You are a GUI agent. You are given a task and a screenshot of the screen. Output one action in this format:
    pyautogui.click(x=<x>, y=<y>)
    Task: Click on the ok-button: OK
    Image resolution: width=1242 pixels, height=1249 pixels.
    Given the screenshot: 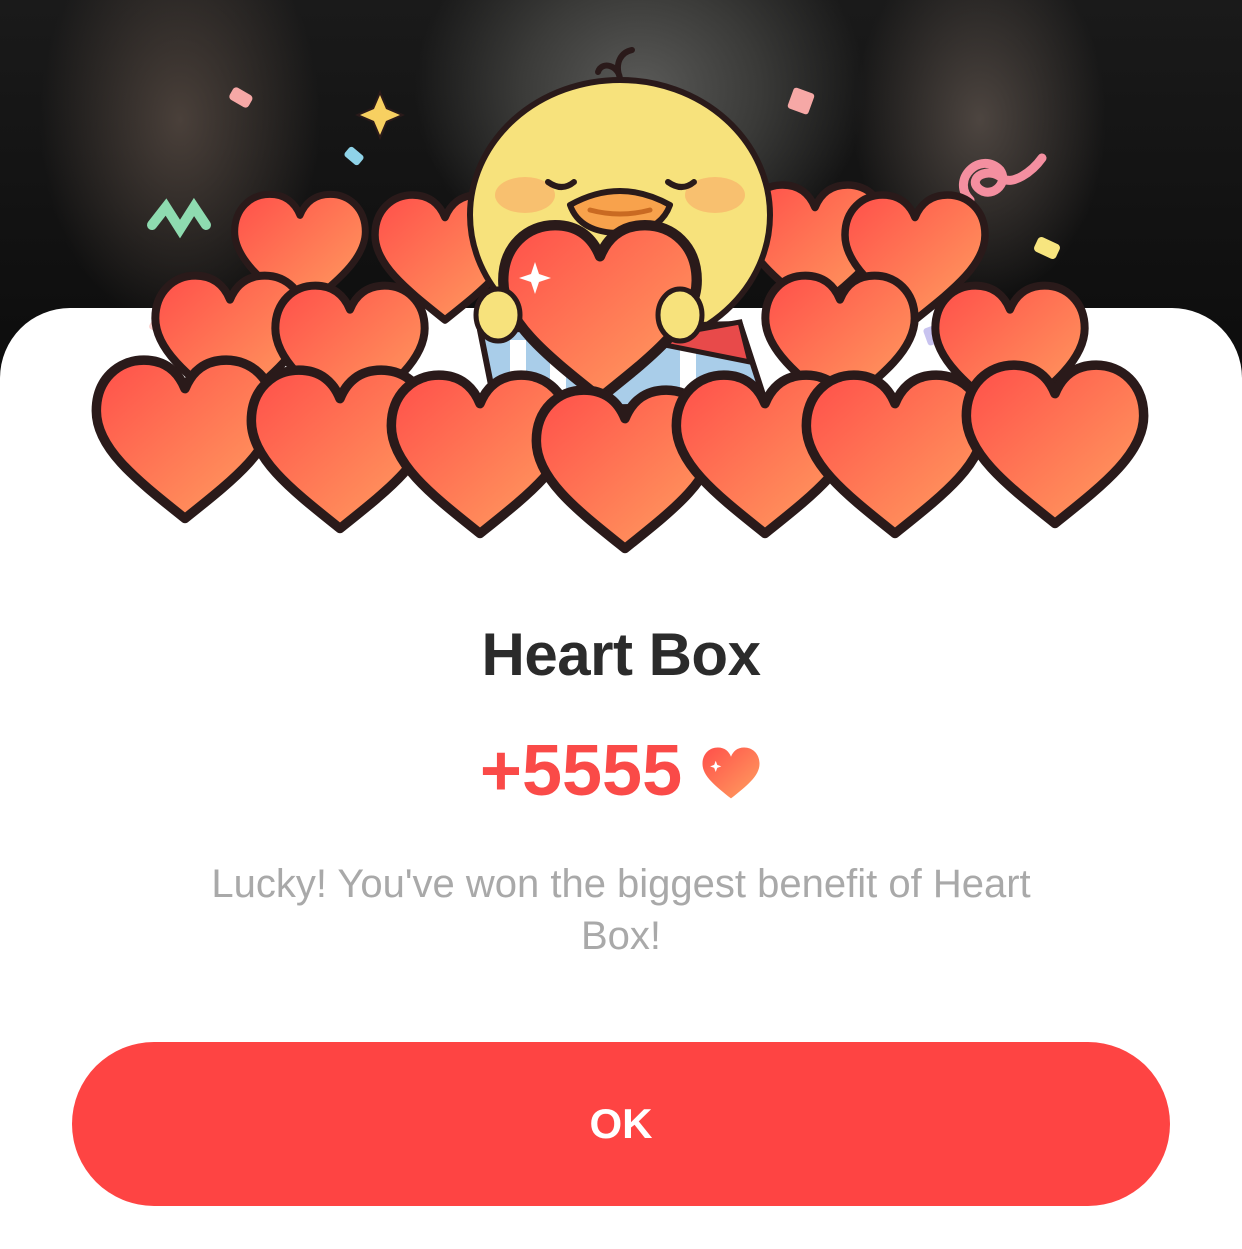 What is the action you would take?
    pyautogui.click(x=621, y=1124)
    